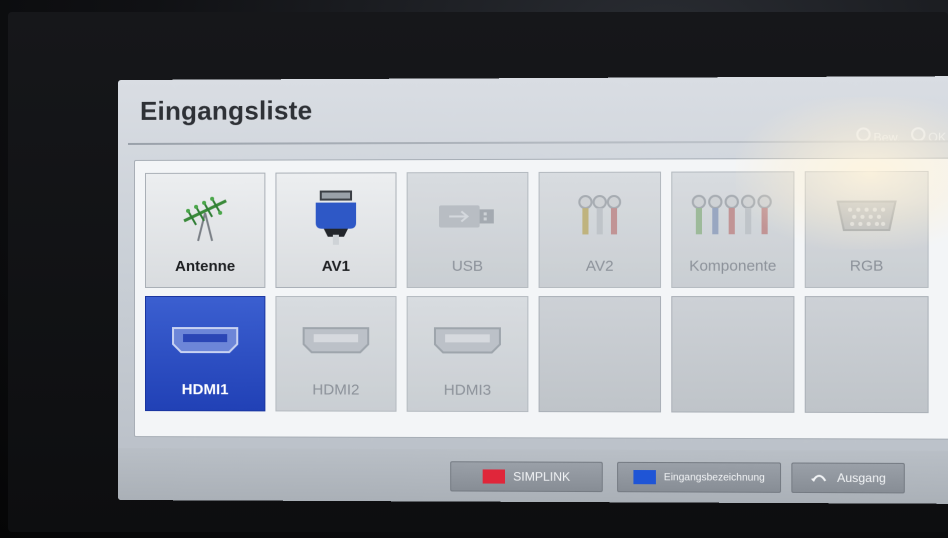  Describe the element at coordinates (226, 110) in the screenshot. I see `dialog-title: Eingangsliste` at that location.